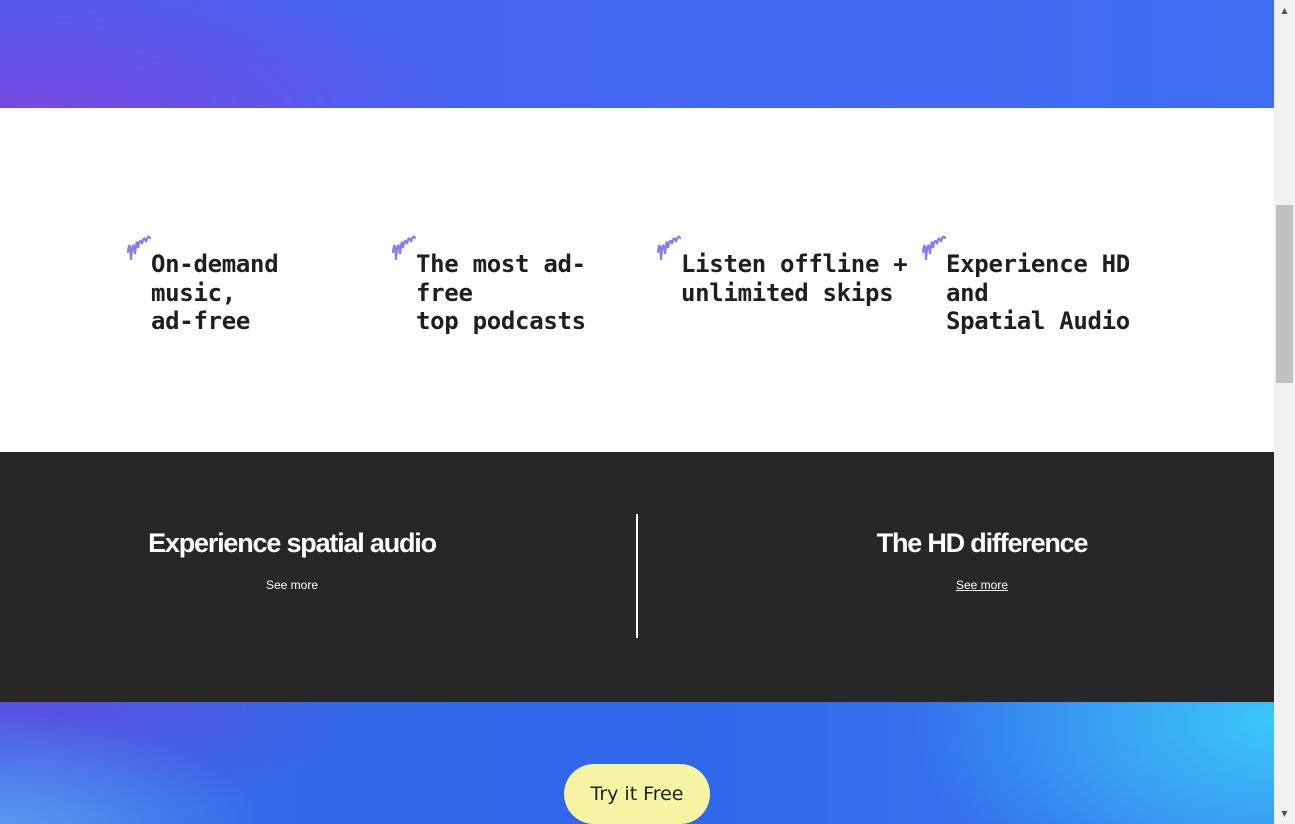 The image size is (1295, 824). Describe the element at coordinates (292, 585) in the screenshot. I see `spatial-audio-see-more-link: See more` at that location.